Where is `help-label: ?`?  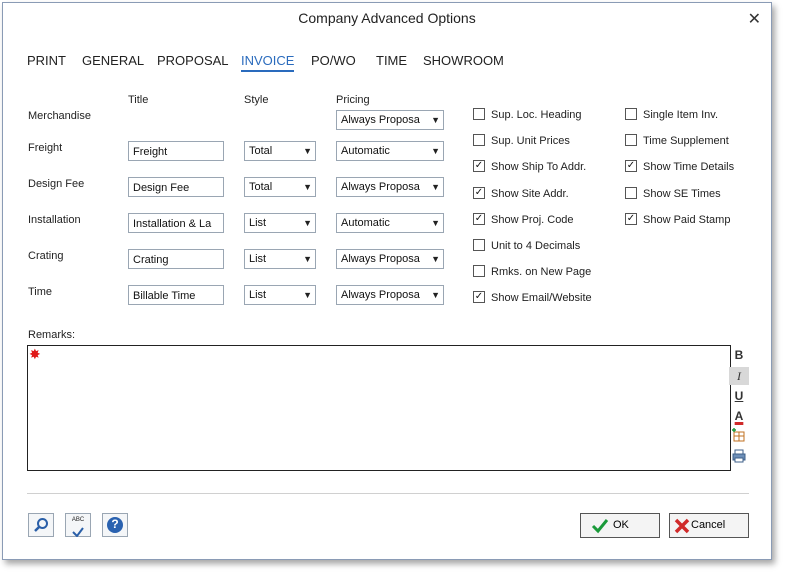
help-label: ? is located at coordinates (115, 524).